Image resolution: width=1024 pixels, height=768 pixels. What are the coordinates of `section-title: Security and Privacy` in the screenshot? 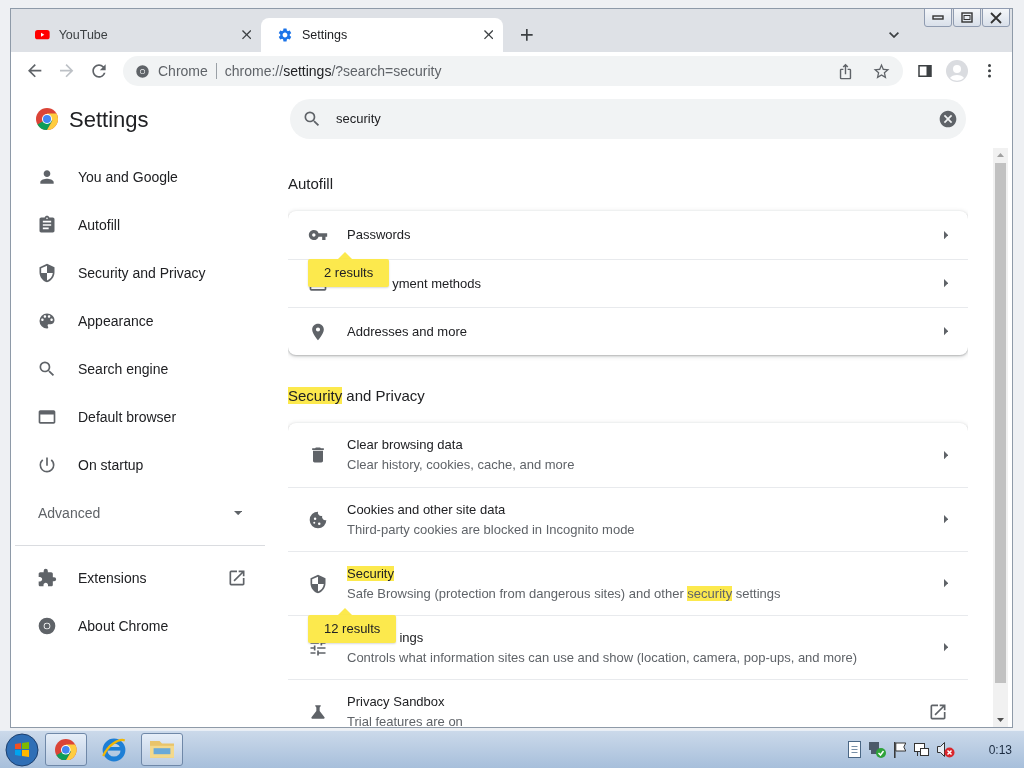 It's located at (357, 396).